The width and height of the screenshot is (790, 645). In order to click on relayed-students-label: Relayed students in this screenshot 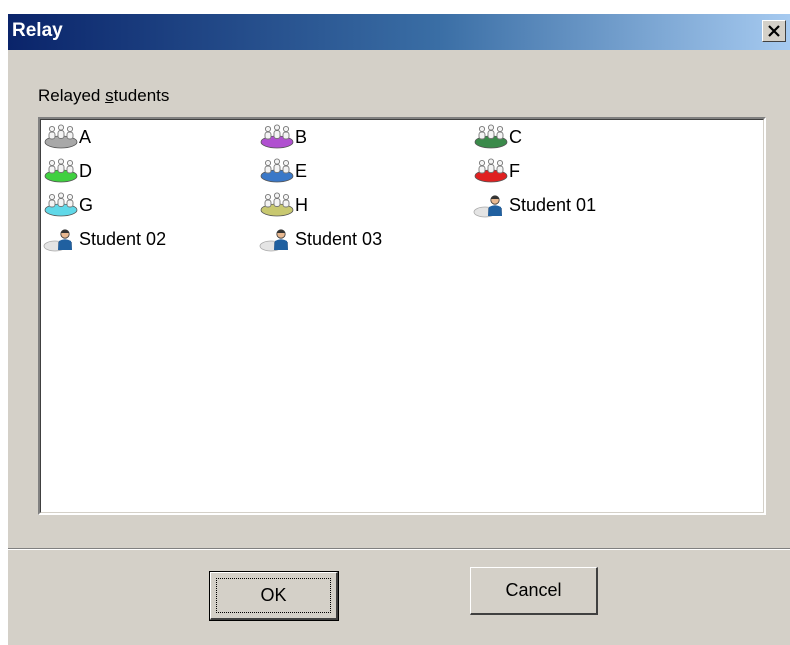, I will do `click(104, 95)`.